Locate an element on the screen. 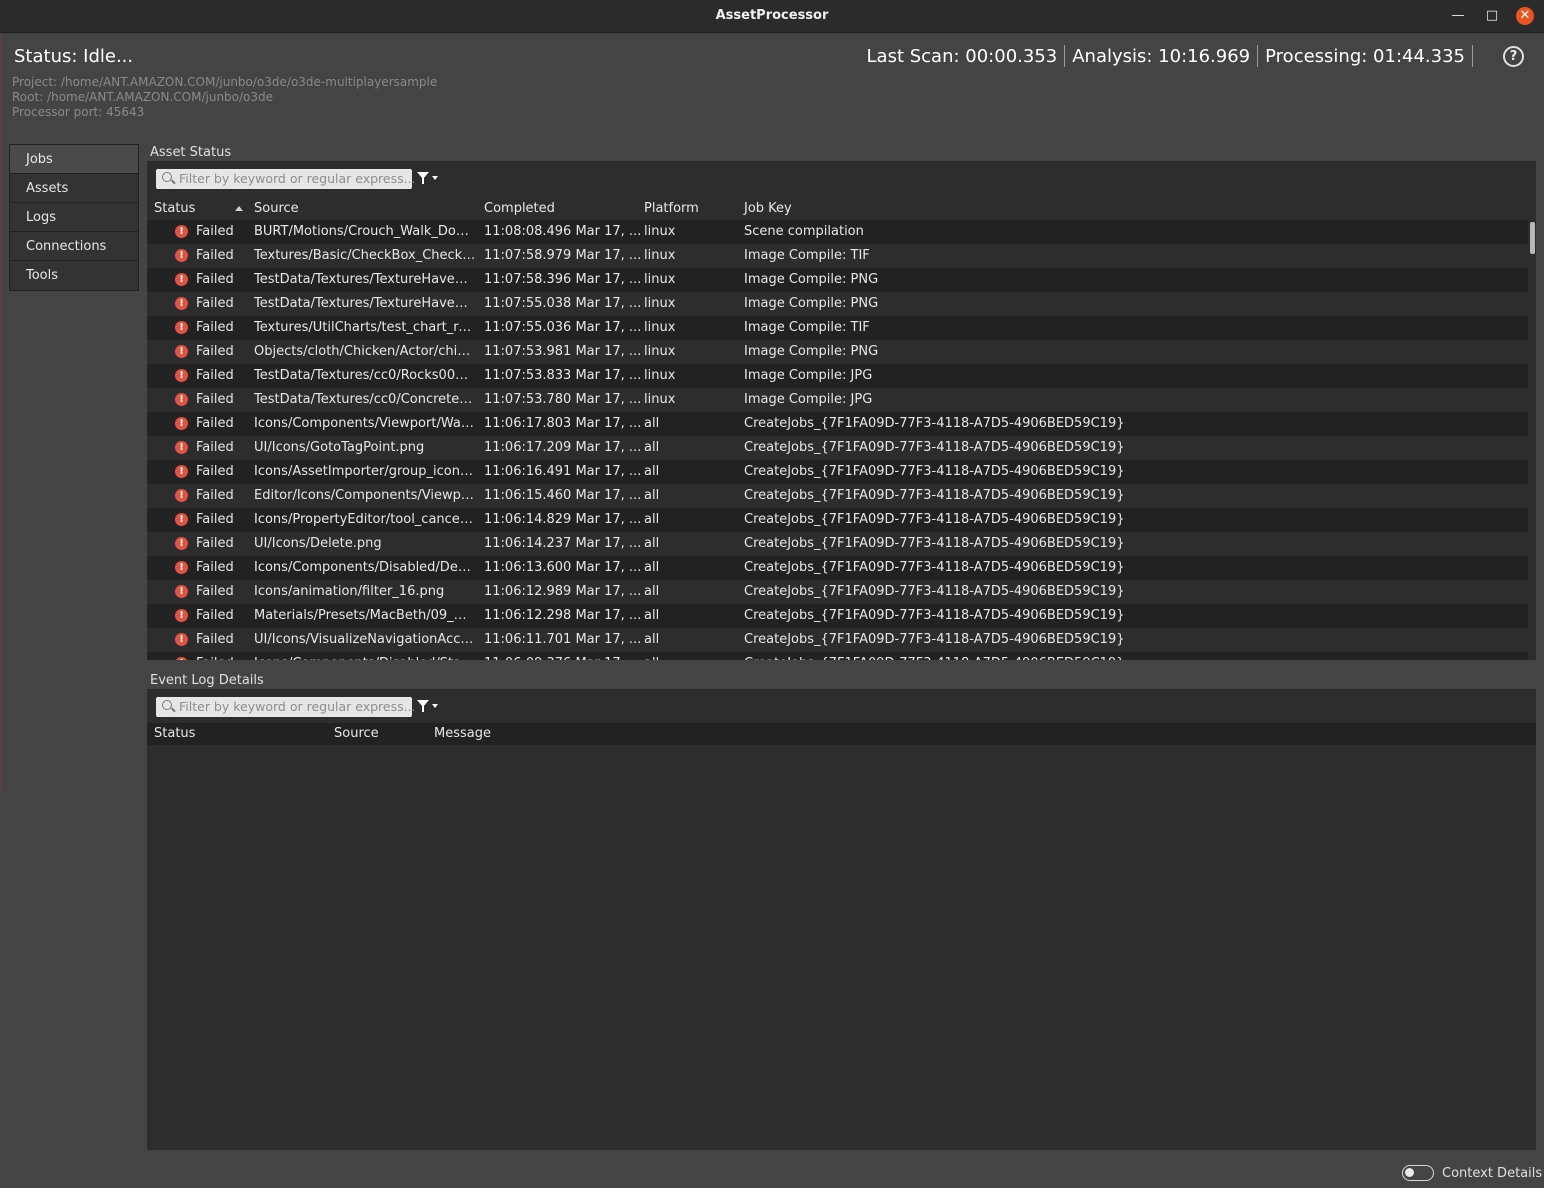 This screenshot has height=1188, width=1544. analysis-time: Analysis: 10:16.969 is located at coordinates (1161, 56).